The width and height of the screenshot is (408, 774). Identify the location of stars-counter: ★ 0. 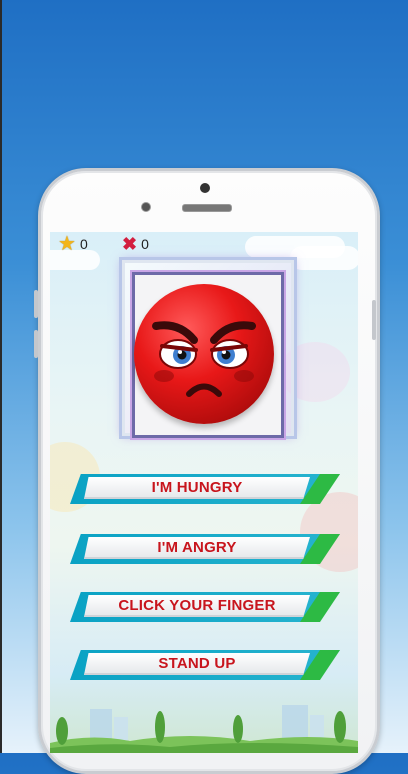
(73, 244).